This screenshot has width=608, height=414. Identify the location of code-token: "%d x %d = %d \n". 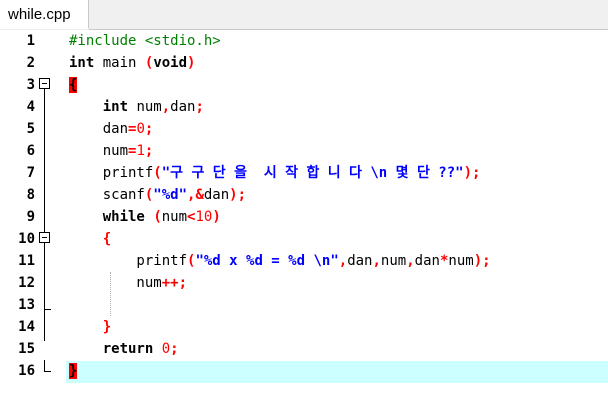
(267, 261).